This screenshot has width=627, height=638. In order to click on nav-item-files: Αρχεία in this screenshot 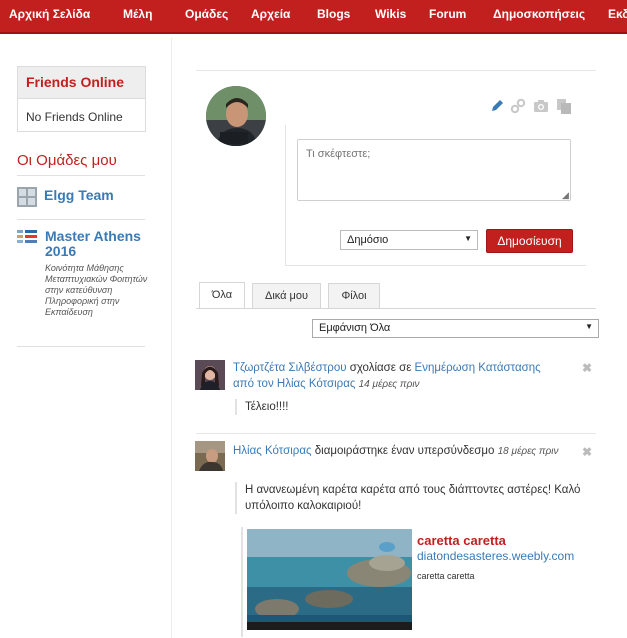, I will do `click(270, 14)`.